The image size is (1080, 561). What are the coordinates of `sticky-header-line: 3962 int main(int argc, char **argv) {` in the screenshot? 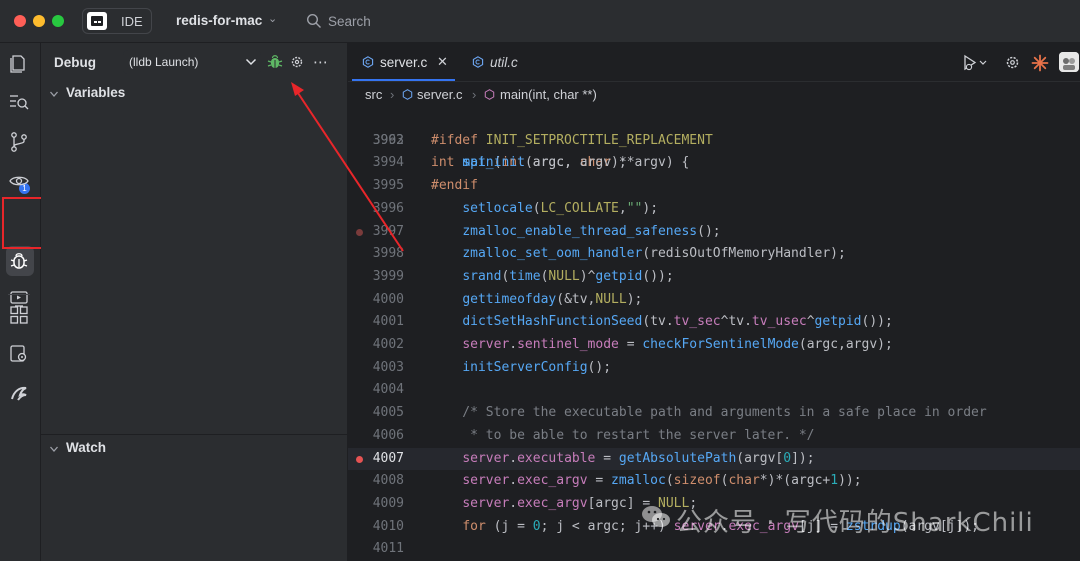 It's located at (714, 139).